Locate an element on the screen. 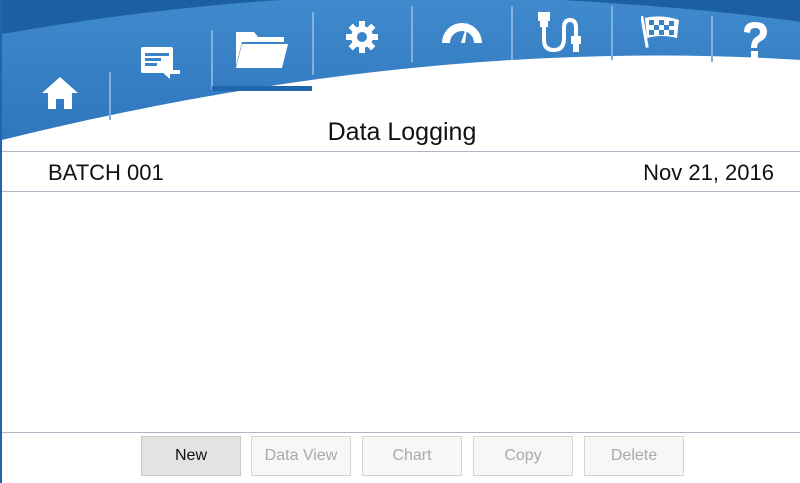  data-view-button: Data View is located at coordinates (301, 456).